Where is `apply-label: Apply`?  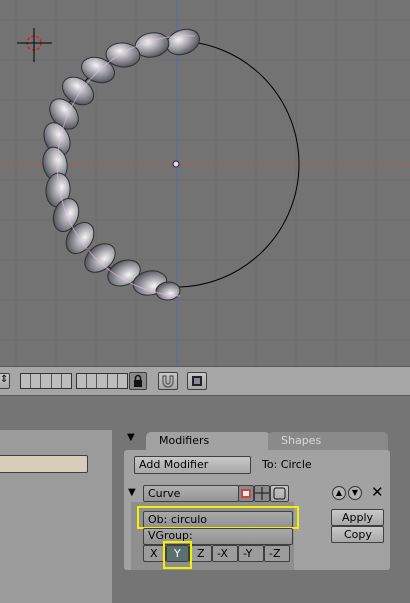
apply-label: Apply is located at coordinates (358, 517).